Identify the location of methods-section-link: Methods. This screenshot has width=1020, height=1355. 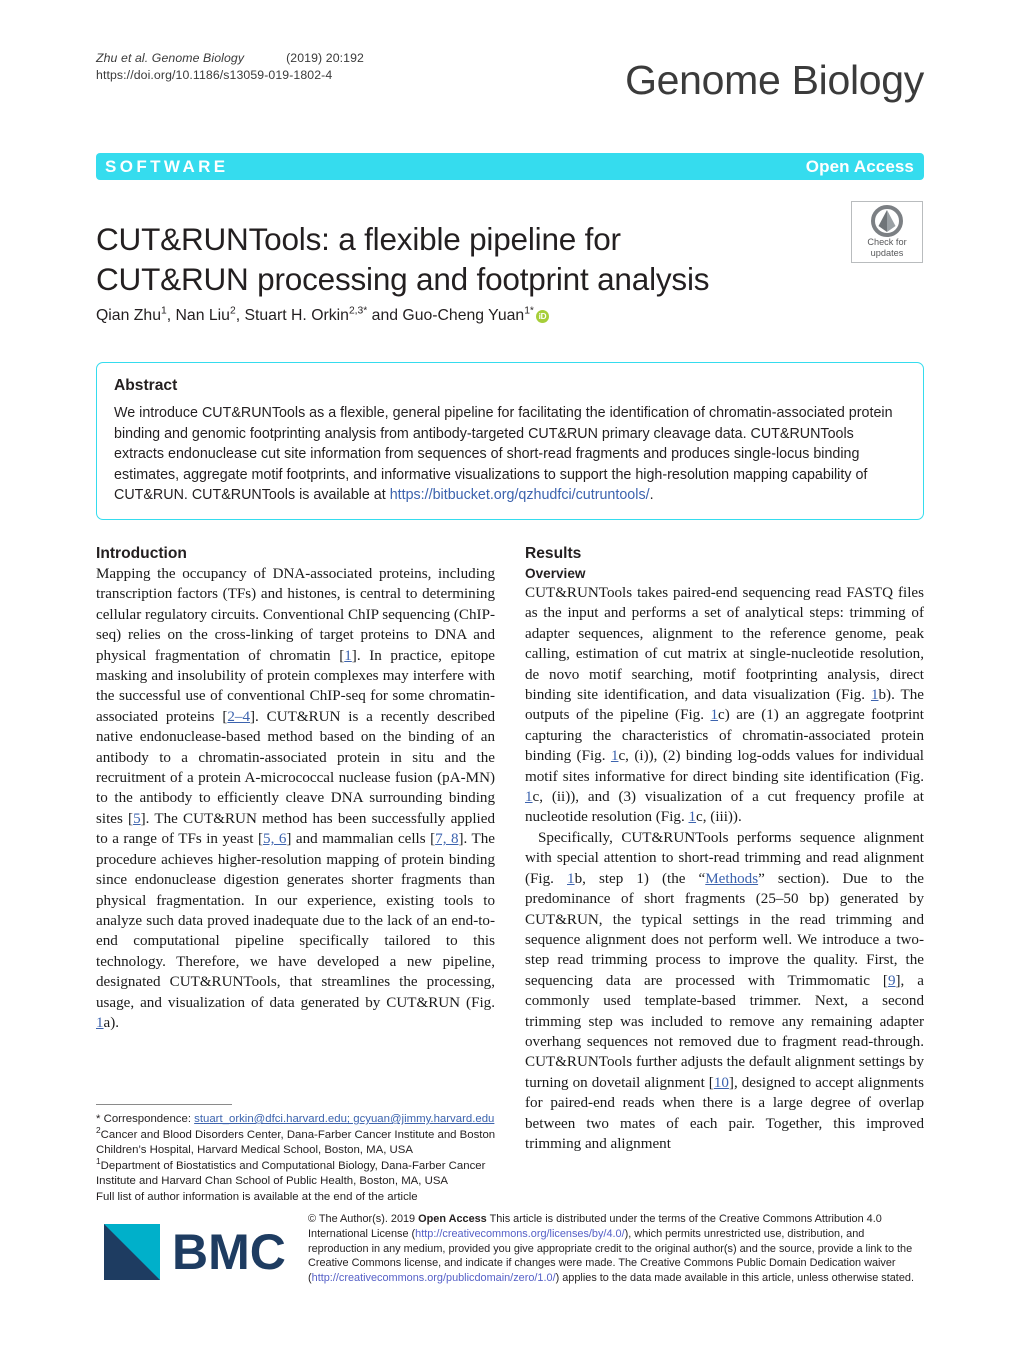
(731, 879).